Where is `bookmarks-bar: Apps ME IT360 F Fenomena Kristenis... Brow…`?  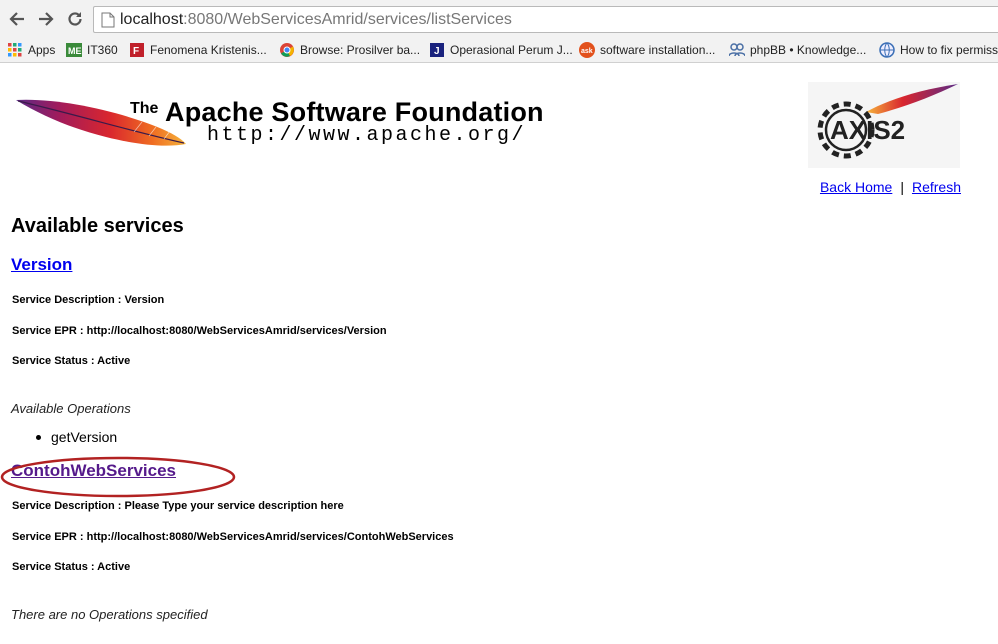 bookmarks-bar: Apps ME IT360 F Fenomena Kristenis... Brow… is located at coordinates (499, 50).